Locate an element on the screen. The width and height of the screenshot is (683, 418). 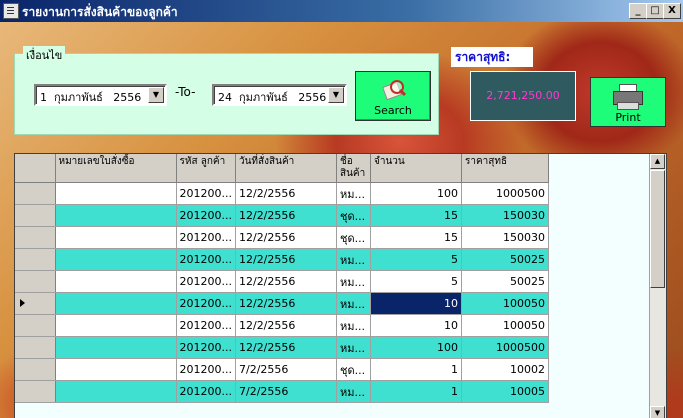
title-bar: รายงานการสั่งสินค้าของลูกค้า _ □ X is located at coordinates (341, 11).